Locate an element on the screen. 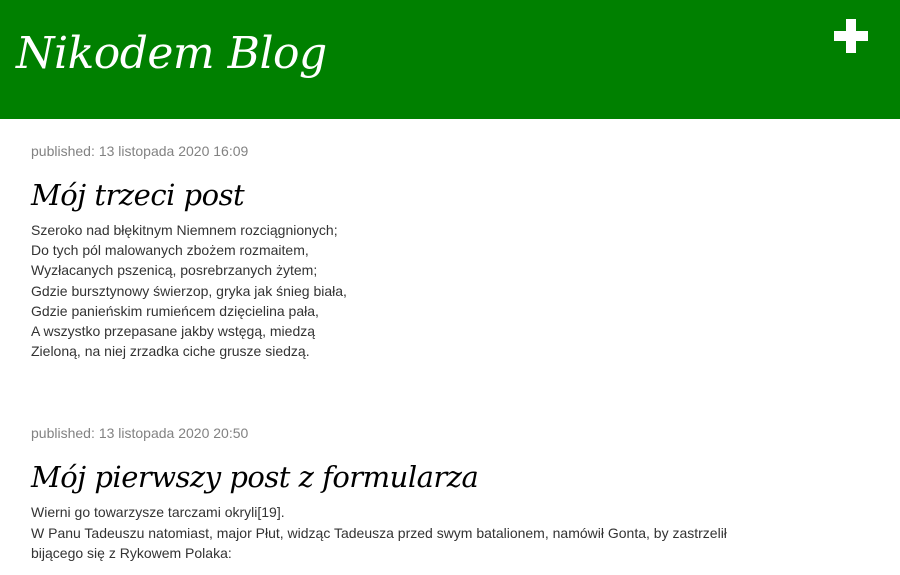 The height and width of the screenshot is (575, 900). plus-icon-vertical-bar is located at coordinates (851, 36).